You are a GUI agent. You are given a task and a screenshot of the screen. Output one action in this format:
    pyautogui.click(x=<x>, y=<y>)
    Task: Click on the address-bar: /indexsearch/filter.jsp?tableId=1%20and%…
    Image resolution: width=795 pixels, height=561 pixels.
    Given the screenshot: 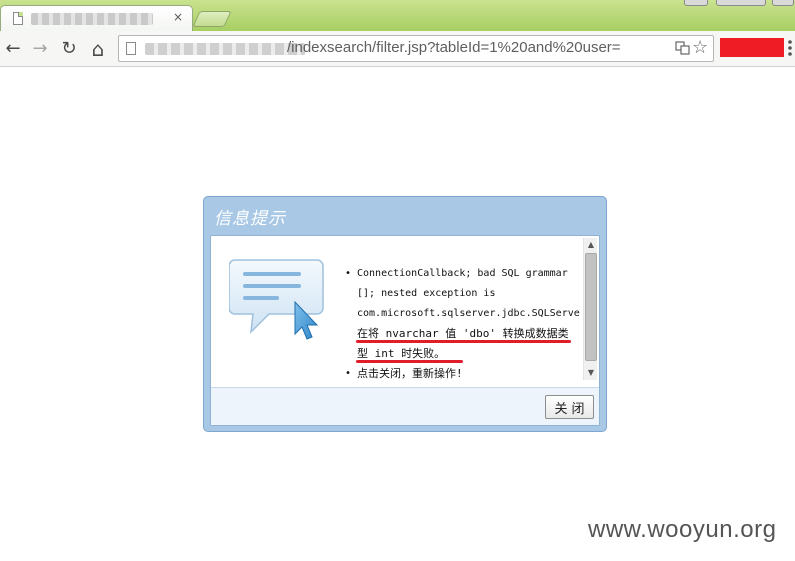 What is the action you would take?
    pyautogui.click(x=416, y=48)
    